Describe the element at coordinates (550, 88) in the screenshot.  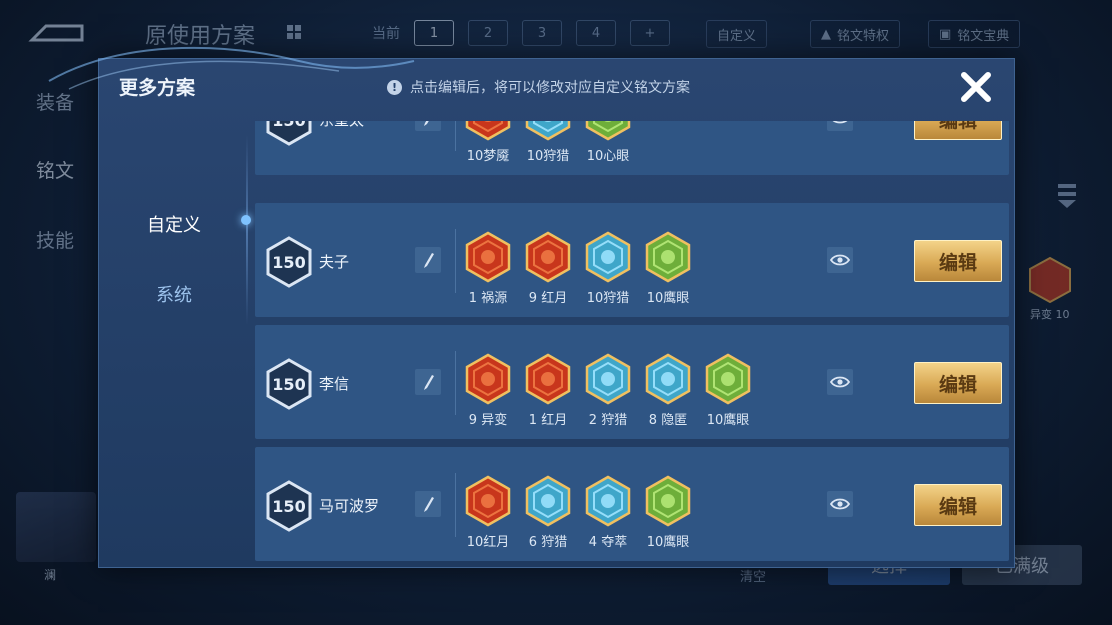
I see `notice-text: 点击编辑后，将可以修改对应自定义铭文方案` at that location.